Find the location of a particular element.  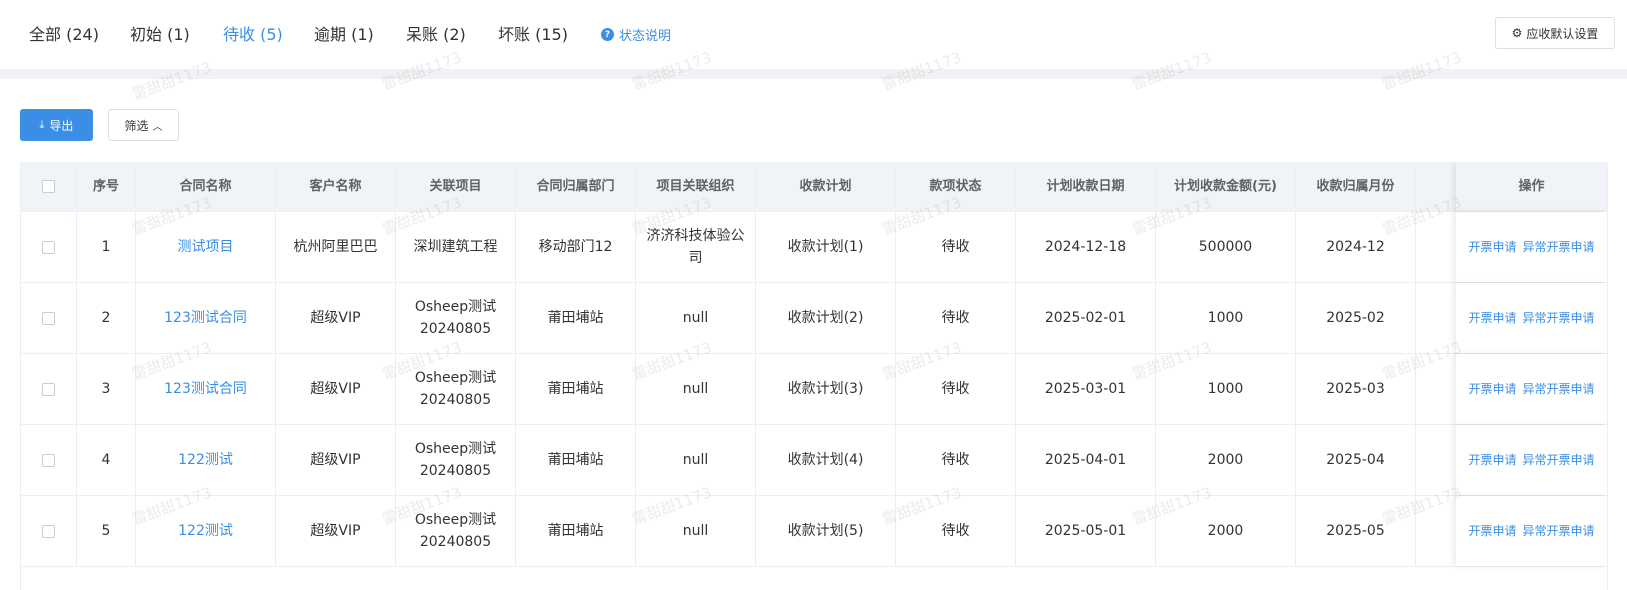

tab-bad-debt: 呆账 (2) is located at coordinates (436, 33).